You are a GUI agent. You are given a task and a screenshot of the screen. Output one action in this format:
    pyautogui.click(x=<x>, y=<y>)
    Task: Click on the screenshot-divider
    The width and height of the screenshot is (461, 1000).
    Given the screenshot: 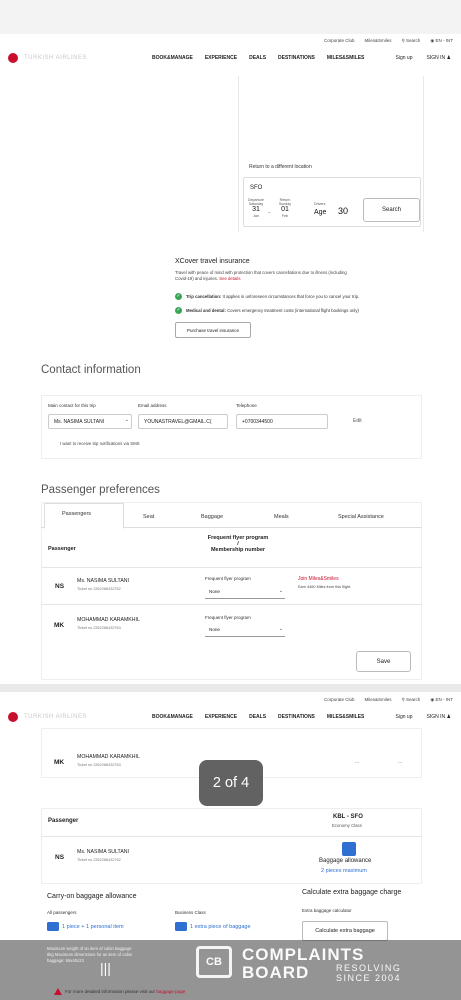 What is the action you would take?
    pyautogui.click(x=230, y=688)
    